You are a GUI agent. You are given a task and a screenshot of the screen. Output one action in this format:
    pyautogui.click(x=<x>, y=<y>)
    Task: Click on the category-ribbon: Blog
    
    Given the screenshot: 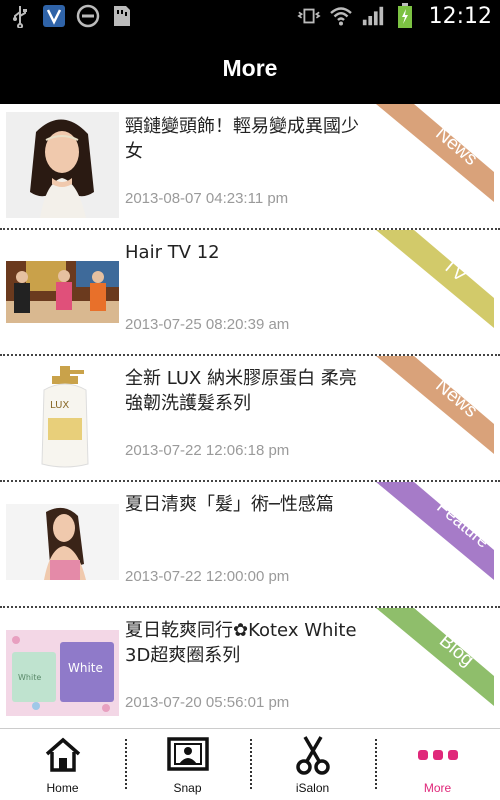 What is the action you would take?
    pyautogui.click(x=435, y=657)
    